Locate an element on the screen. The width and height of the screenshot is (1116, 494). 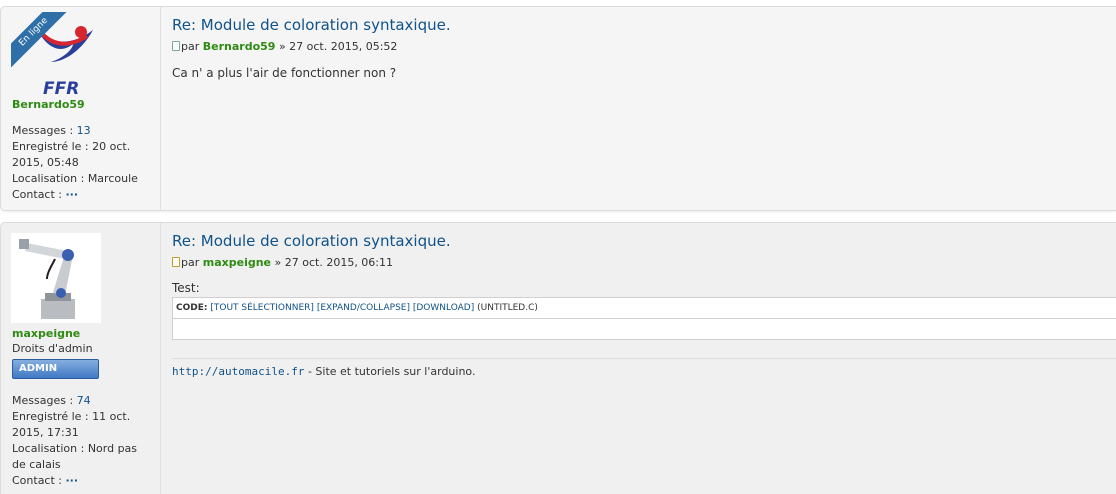
rank-title: Droits d'admin is located at coordinates (52, 348).